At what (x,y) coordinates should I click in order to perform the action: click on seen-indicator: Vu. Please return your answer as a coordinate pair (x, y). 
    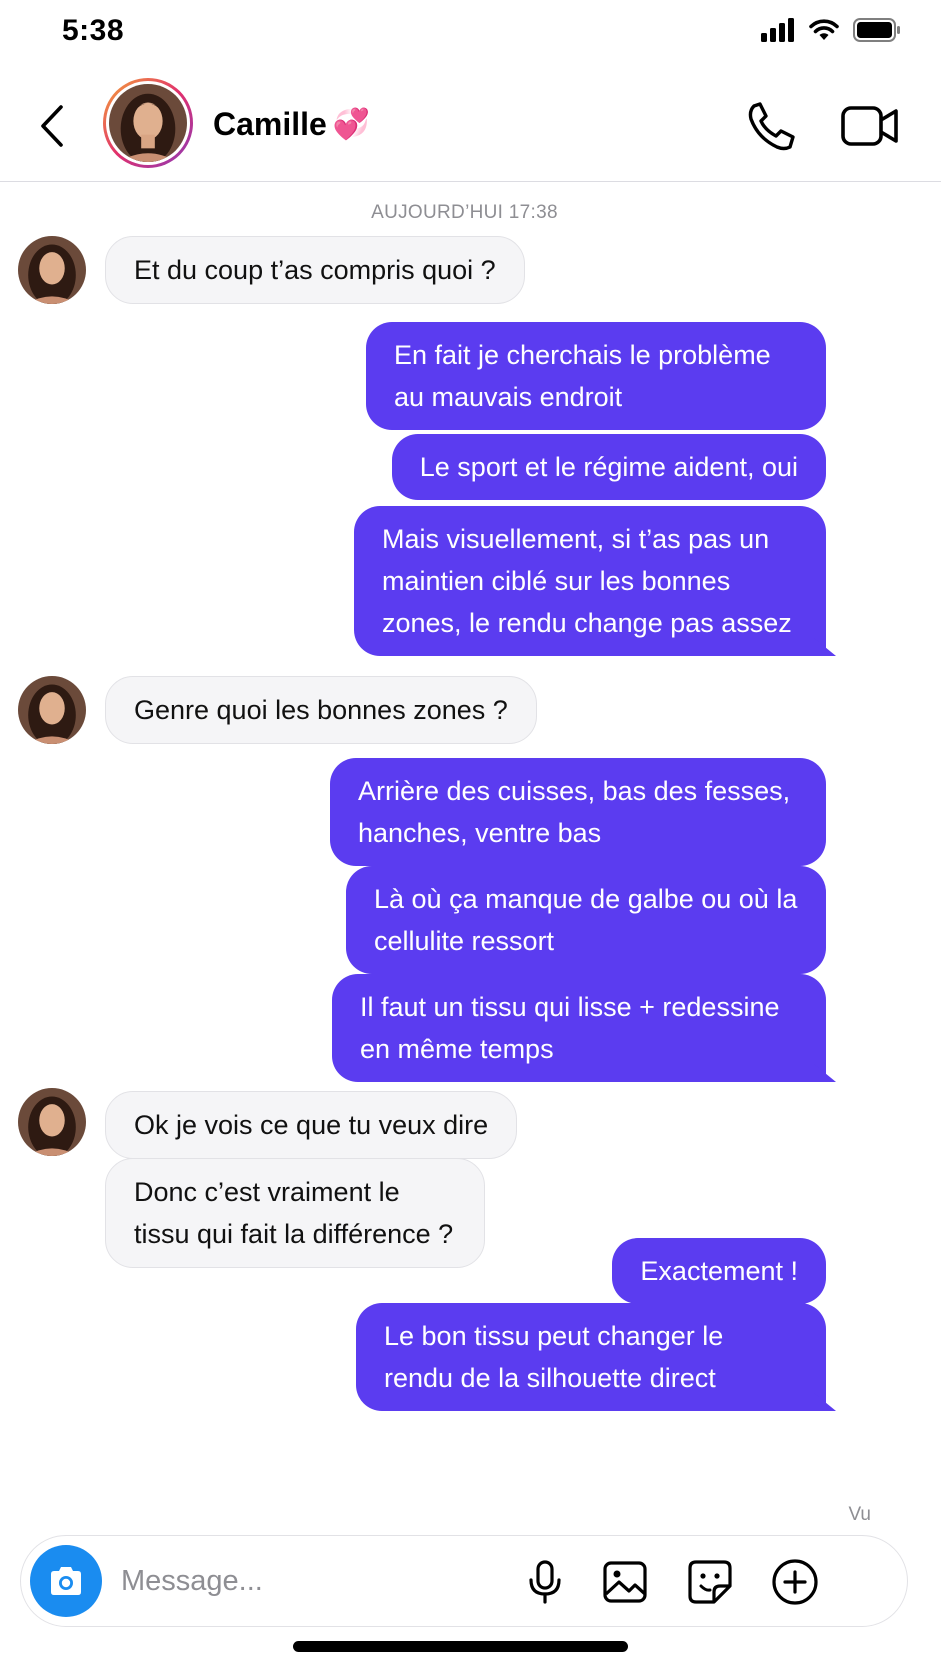
    Looking at the image, I should click on (859, 1514).